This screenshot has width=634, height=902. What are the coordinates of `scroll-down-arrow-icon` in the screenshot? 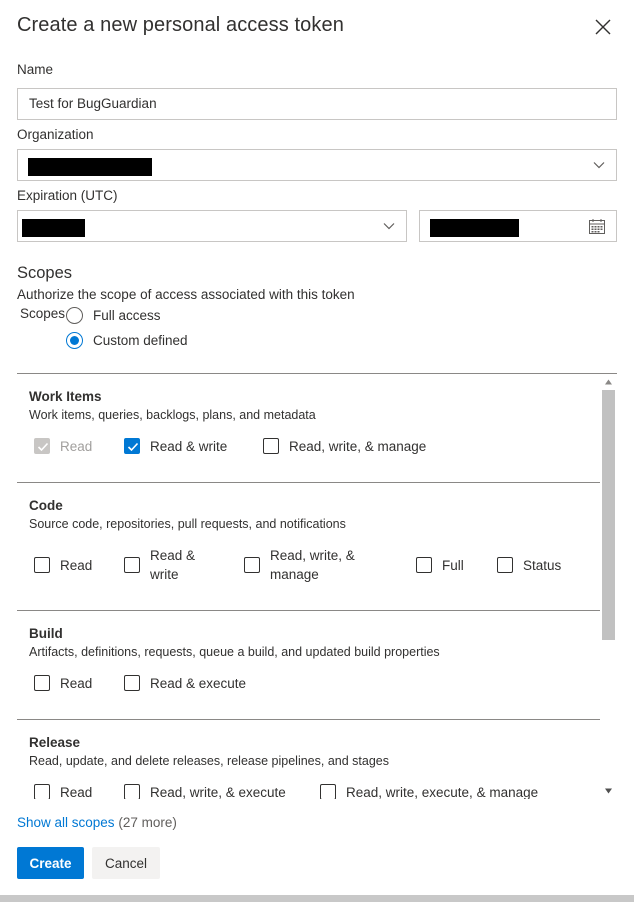 It's located at (608, 791).